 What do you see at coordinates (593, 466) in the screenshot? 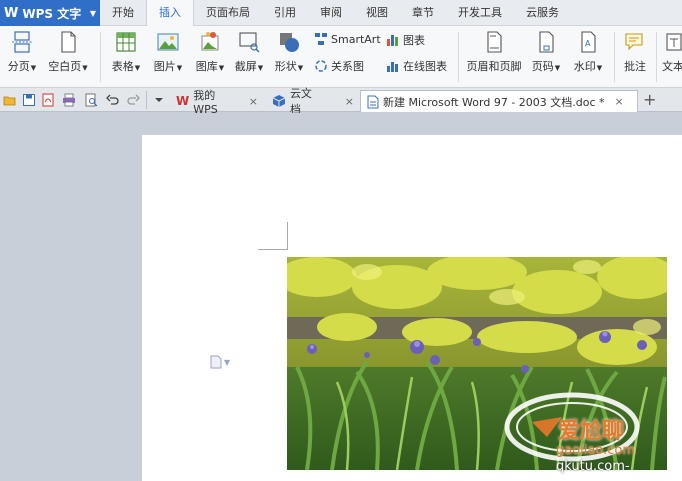
I see `site-watermark-url-secondary: qkutu.com-` at bounding box center [593, 466].